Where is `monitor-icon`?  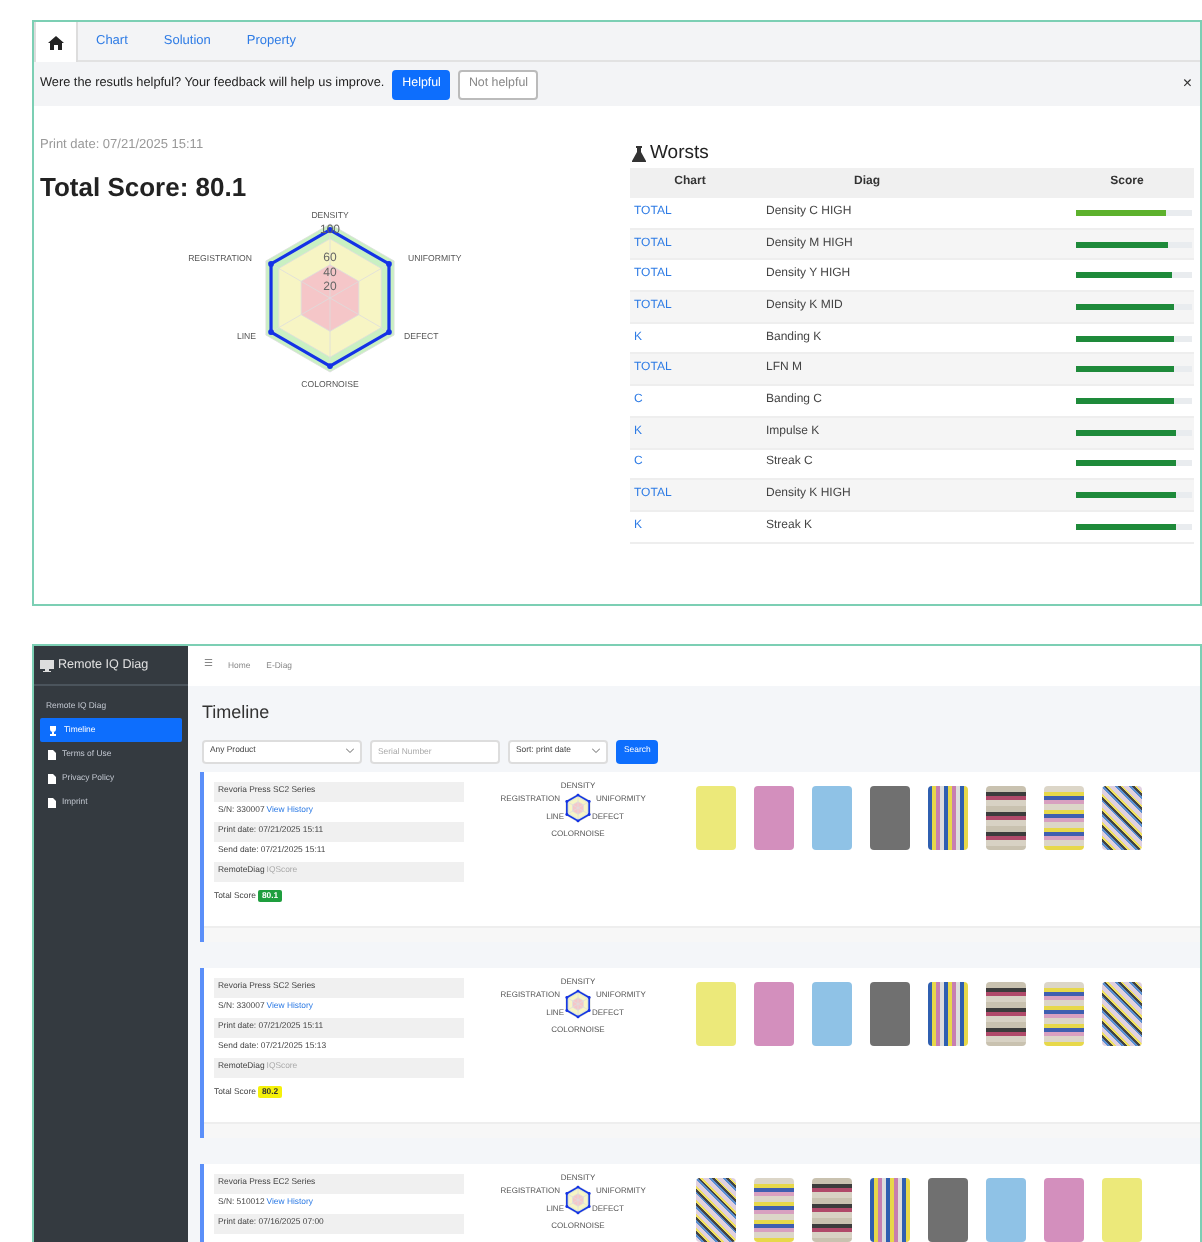 monitor-icon is located at coordinates (47, 665).